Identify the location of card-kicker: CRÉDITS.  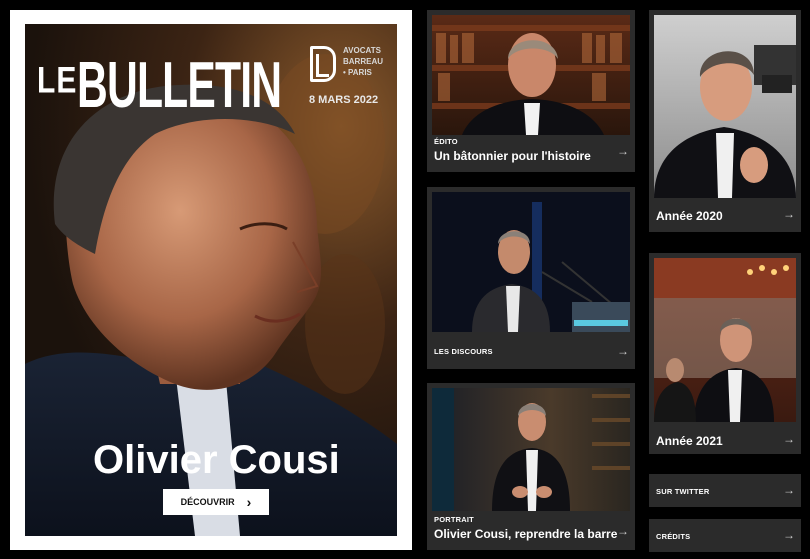
(673, 536).